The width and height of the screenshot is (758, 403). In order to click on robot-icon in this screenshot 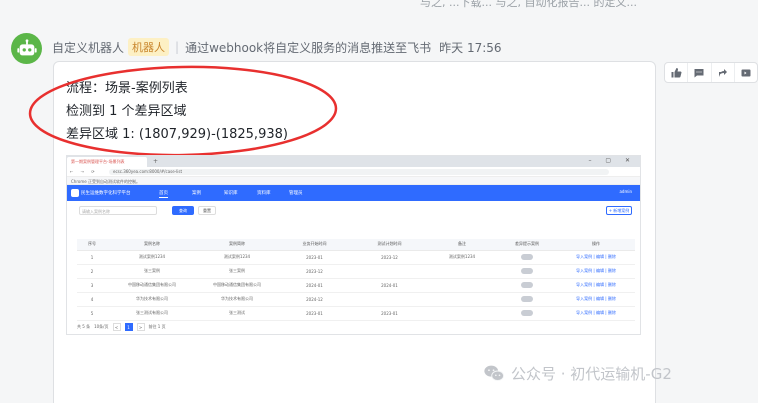, I will do `click(26, 46)`.